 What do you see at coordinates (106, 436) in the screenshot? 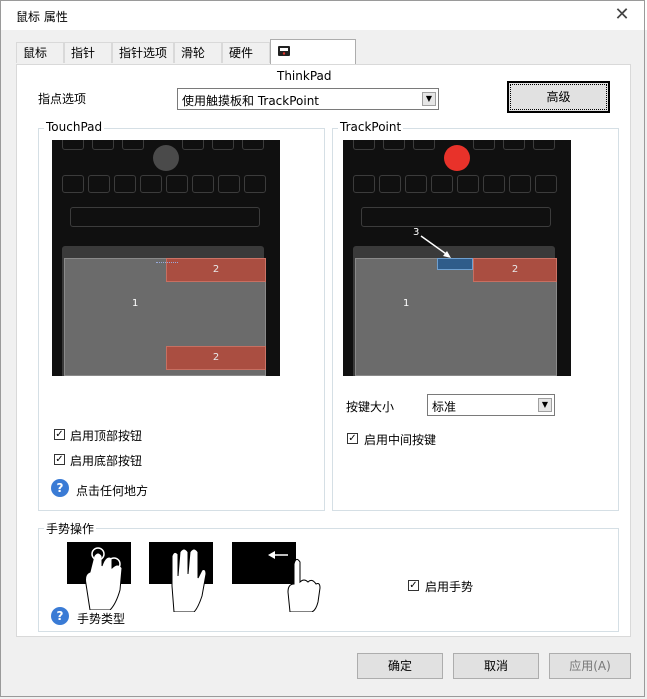
I see `enable-top-buttons-label: 启用顶部按钮` at bounding box center [106, 436].